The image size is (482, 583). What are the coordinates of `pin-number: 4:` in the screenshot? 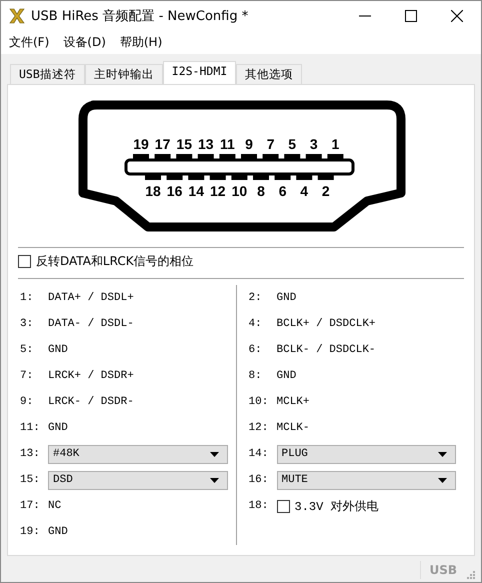 It's located at (255, 324).